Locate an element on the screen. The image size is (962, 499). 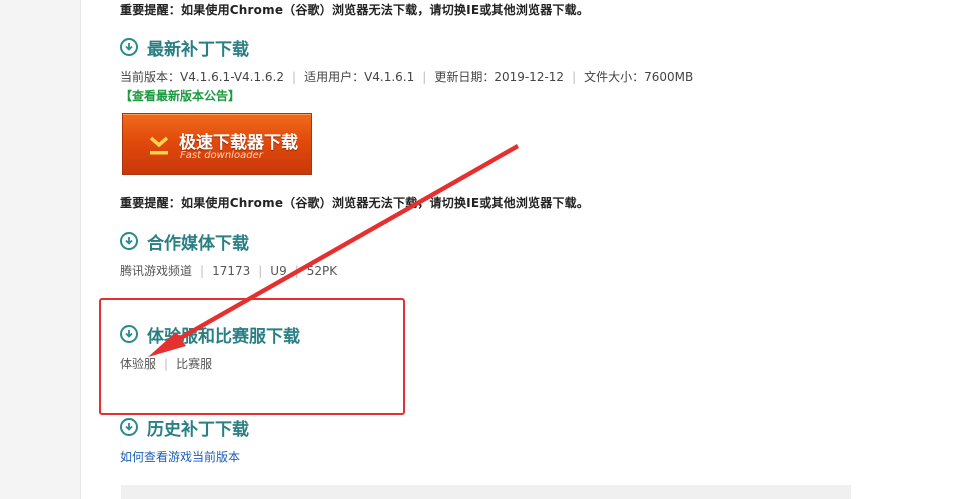
bottom-panel is located at coordinates (486, 492).